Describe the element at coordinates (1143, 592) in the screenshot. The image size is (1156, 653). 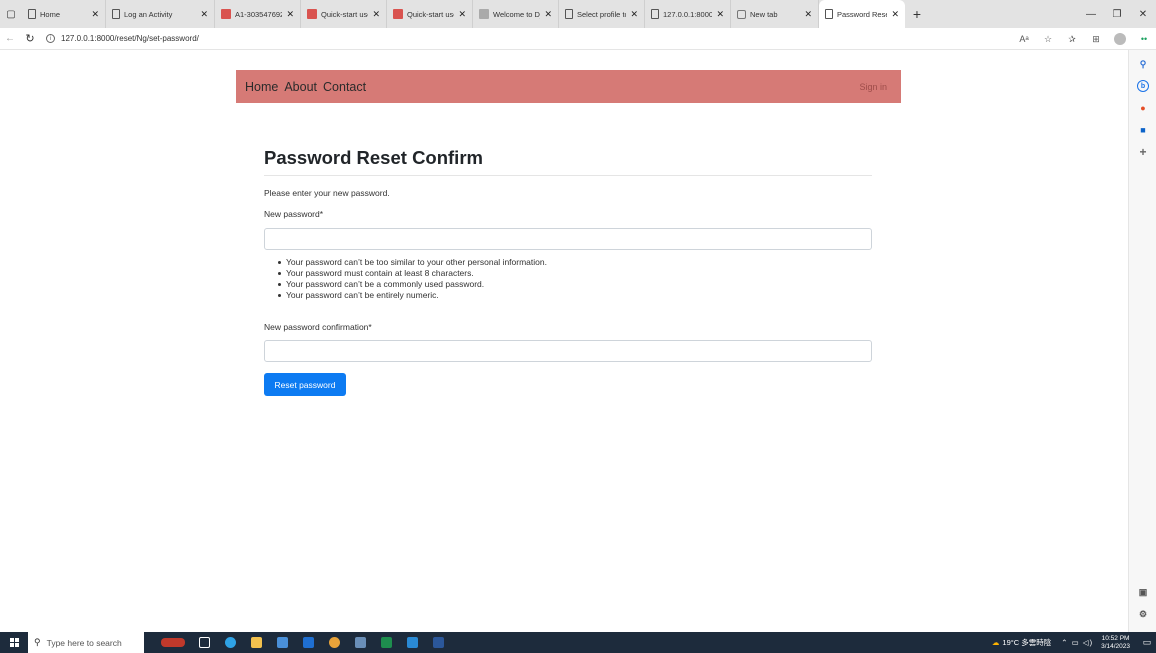
I see `sidebar-toggle-icon: ▣` at that location.